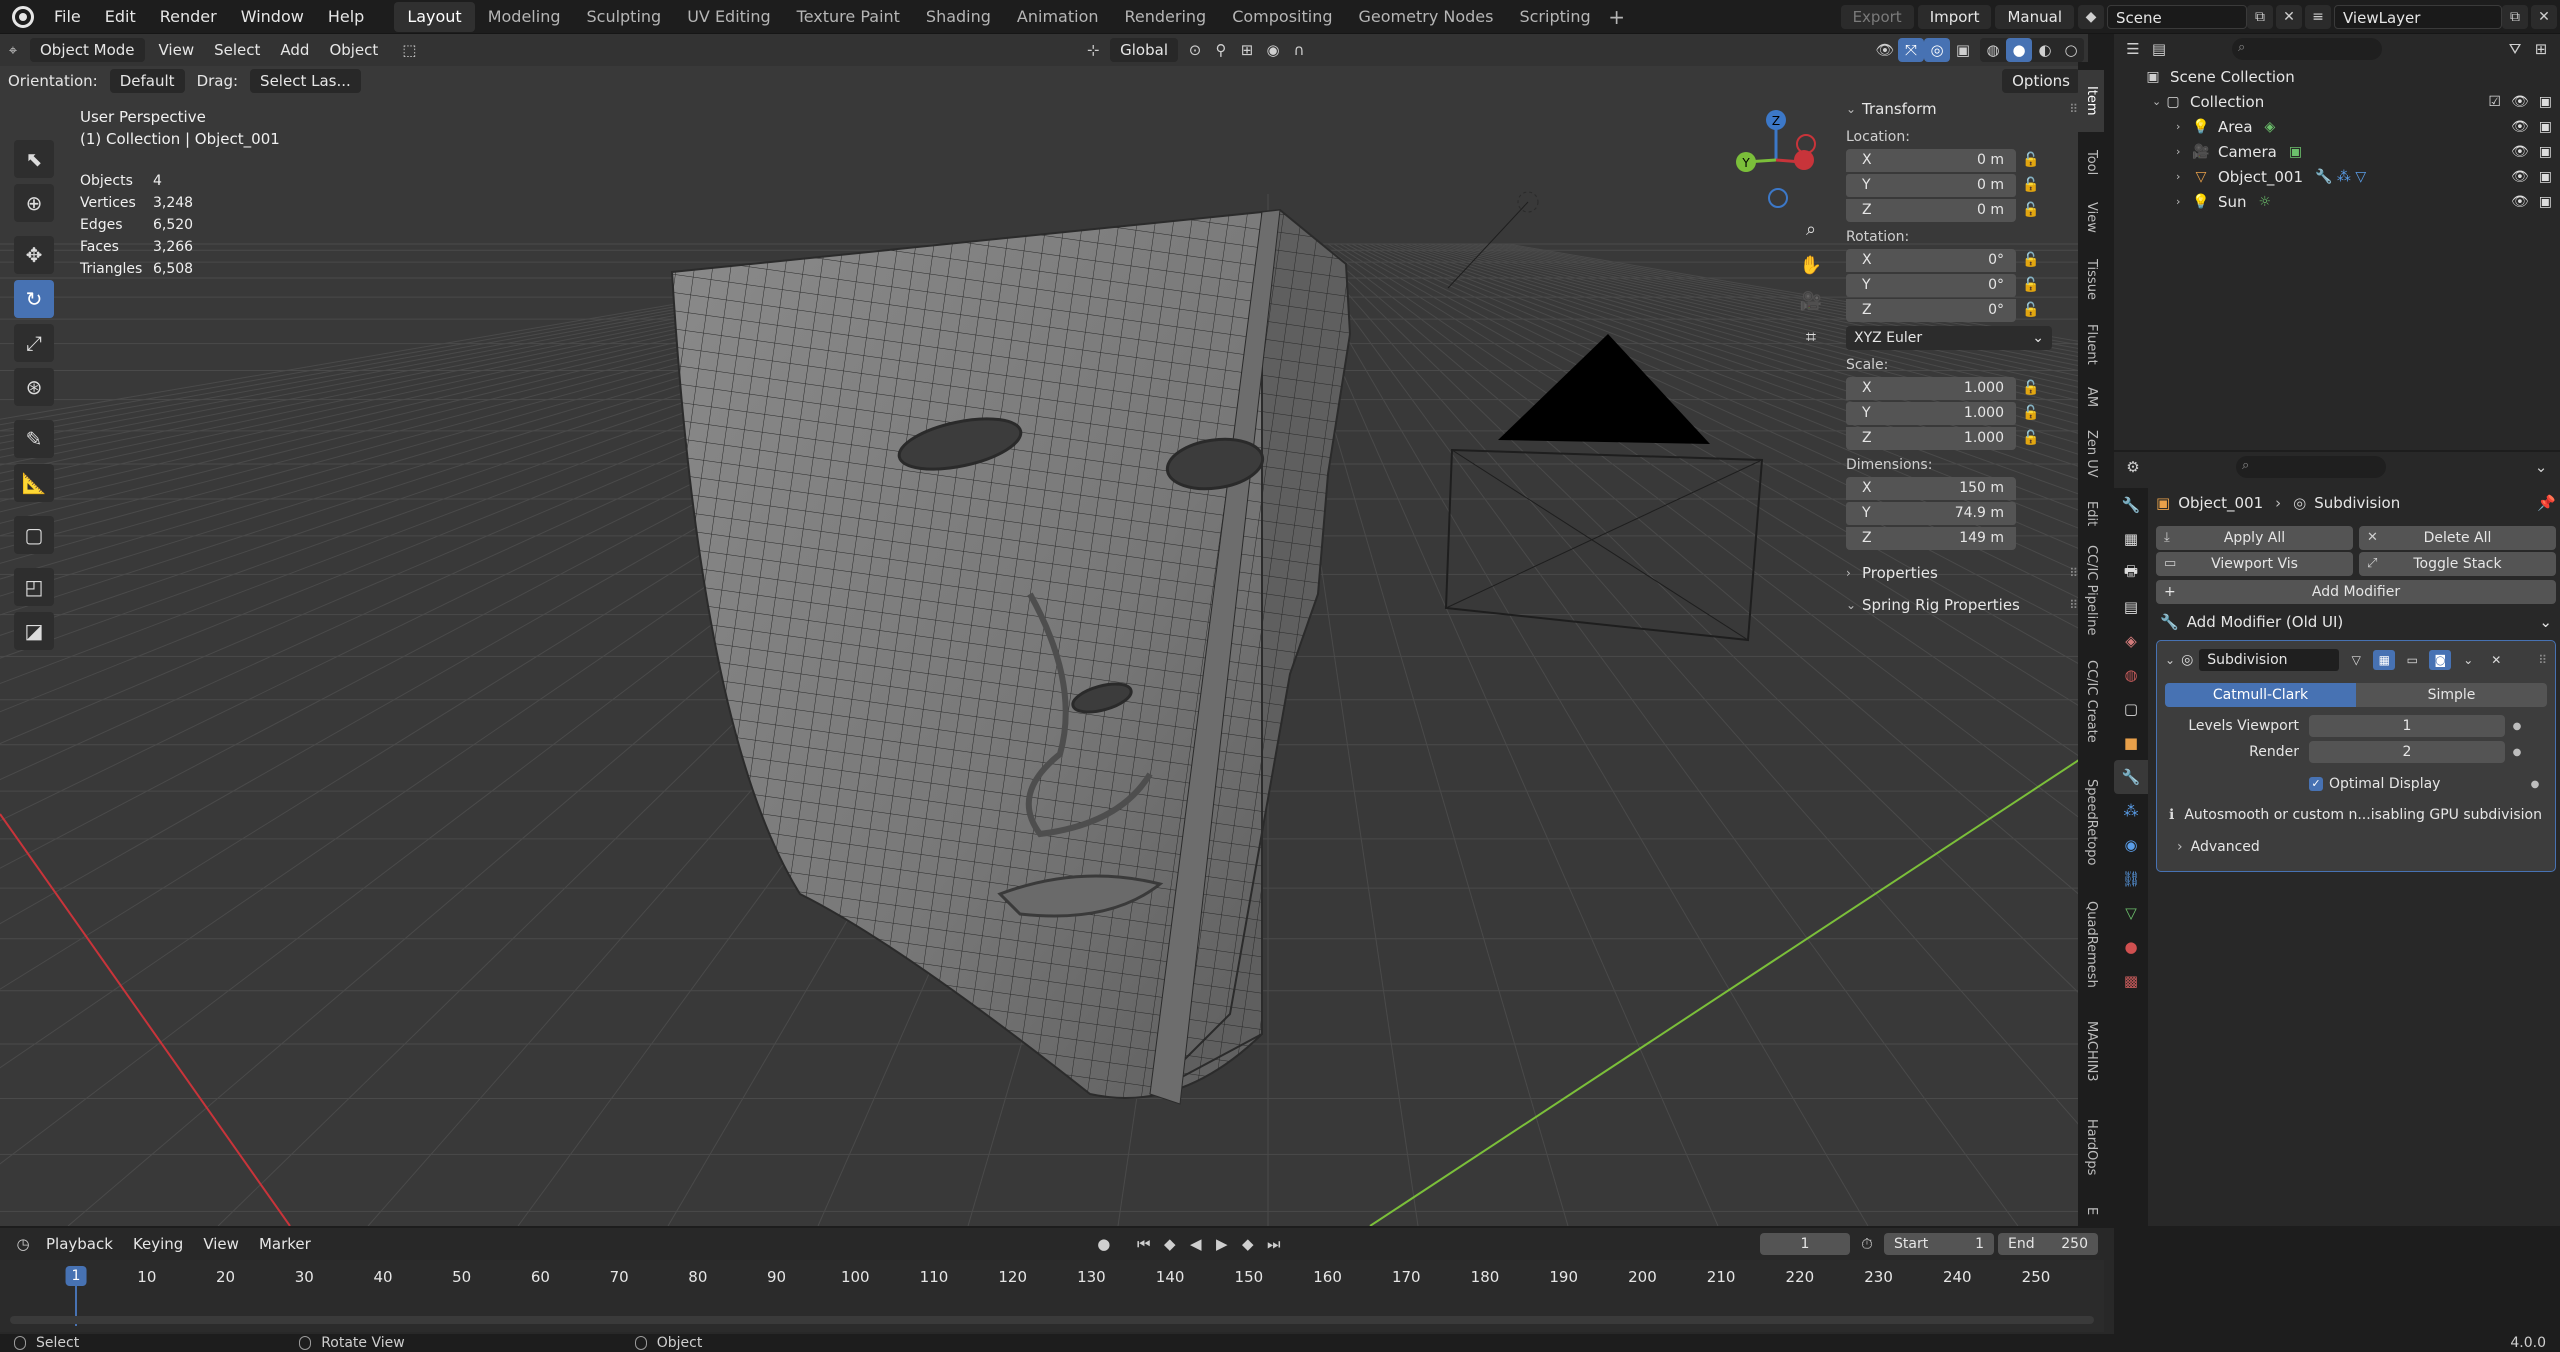 The height and width of the screenshot is (1352, 2560). What do you see at coordinates (2515, 49) in the screenshot?
I see `filter-icon: ⛛` at bounding box center [2515, 49].